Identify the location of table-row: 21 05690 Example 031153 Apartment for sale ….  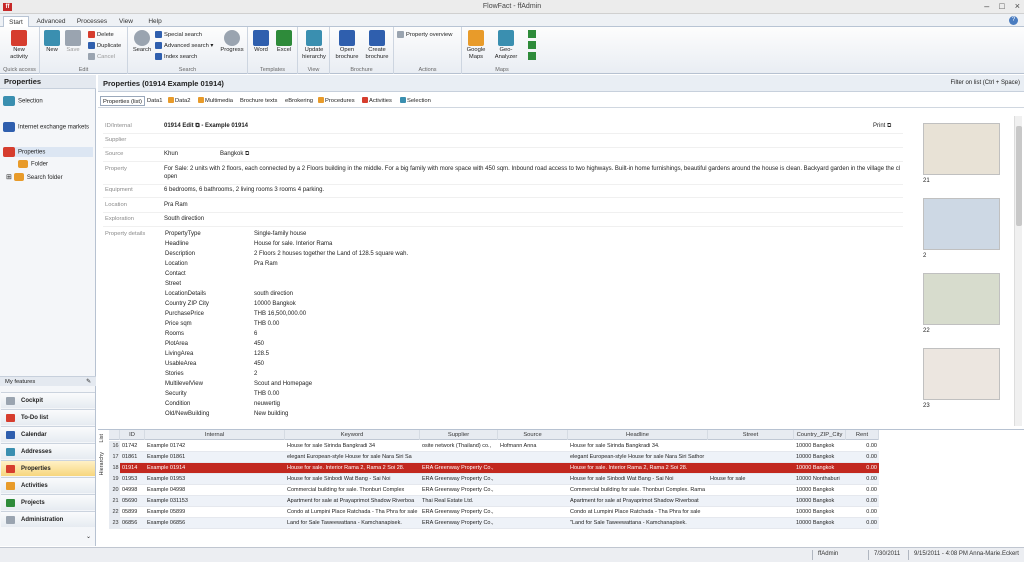
(494, 501).